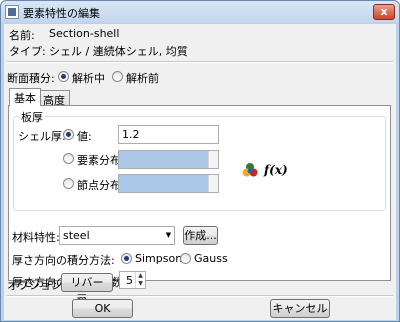 The image size is (400, 322). I want to click on integration-during-radio, so click(63, 76).